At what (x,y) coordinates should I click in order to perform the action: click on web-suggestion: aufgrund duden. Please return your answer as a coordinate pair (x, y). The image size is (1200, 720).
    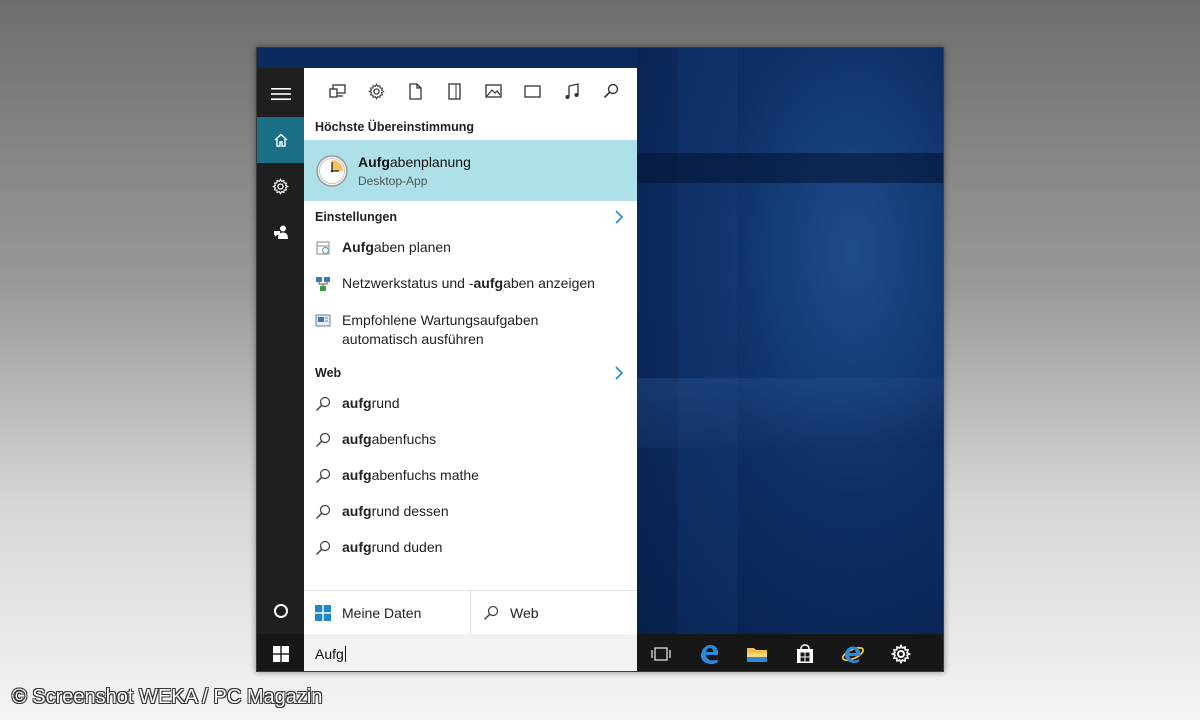
    Looking at the image, I should click on (470, 547).